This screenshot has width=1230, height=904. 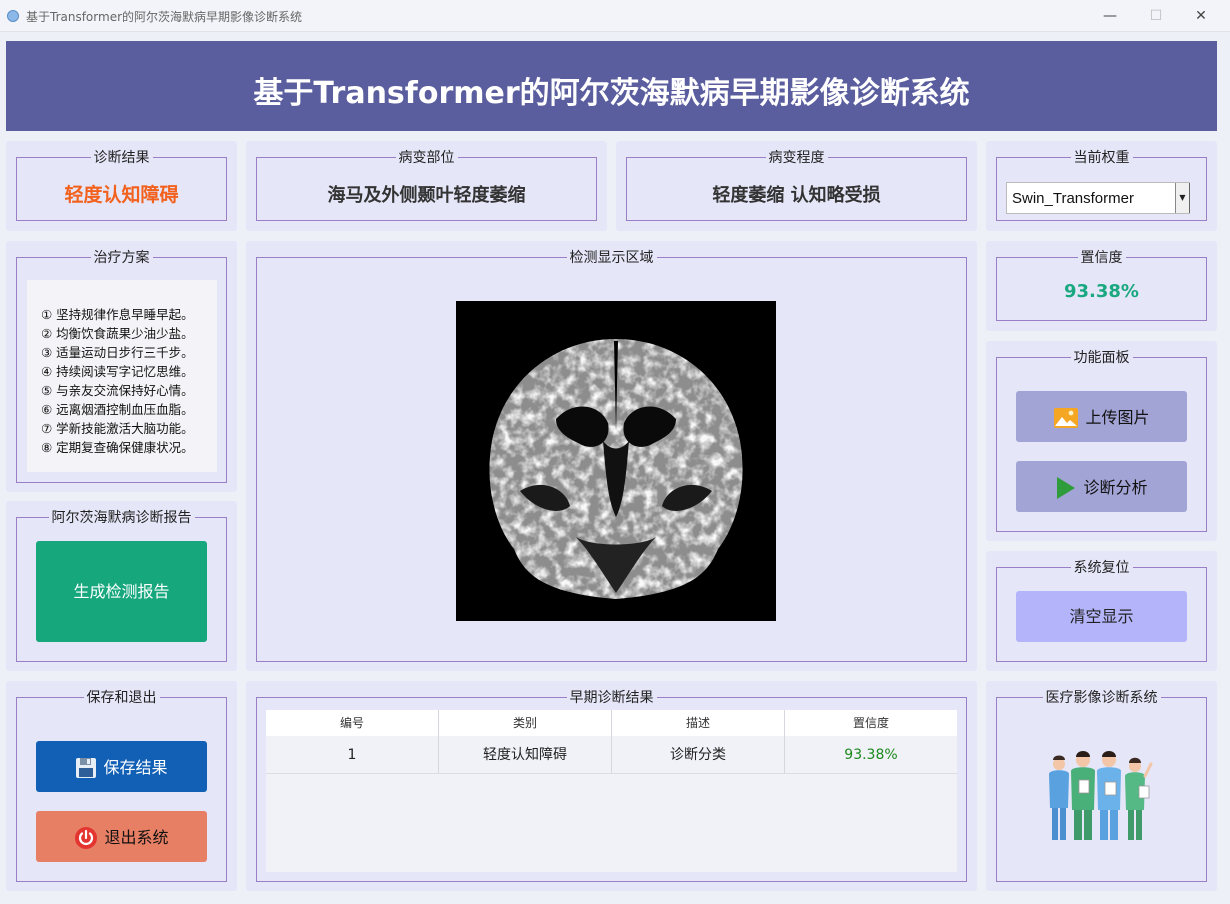 I want to click on save-exit-group: 保存和退出 保存结果 退出系统, so click(x=121, y=786).